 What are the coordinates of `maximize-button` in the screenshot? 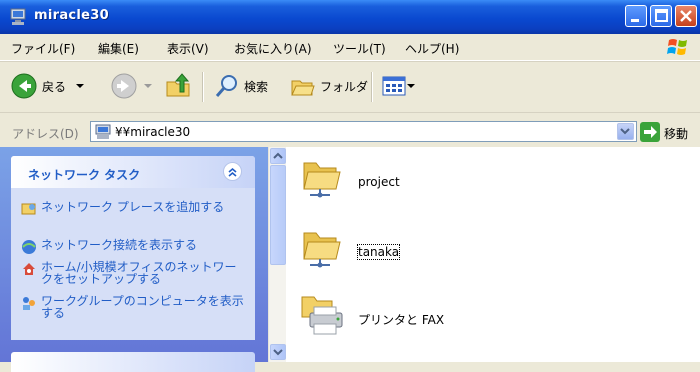 It's located at (661, 16).